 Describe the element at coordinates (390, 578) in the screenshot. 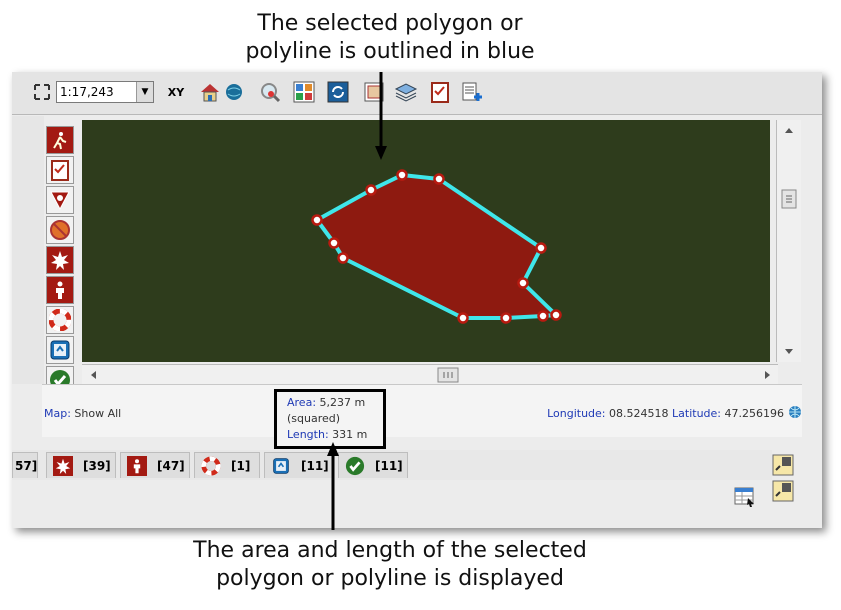

I see `bottom-callout-line2: polygon or polyline is displayed` at that location.